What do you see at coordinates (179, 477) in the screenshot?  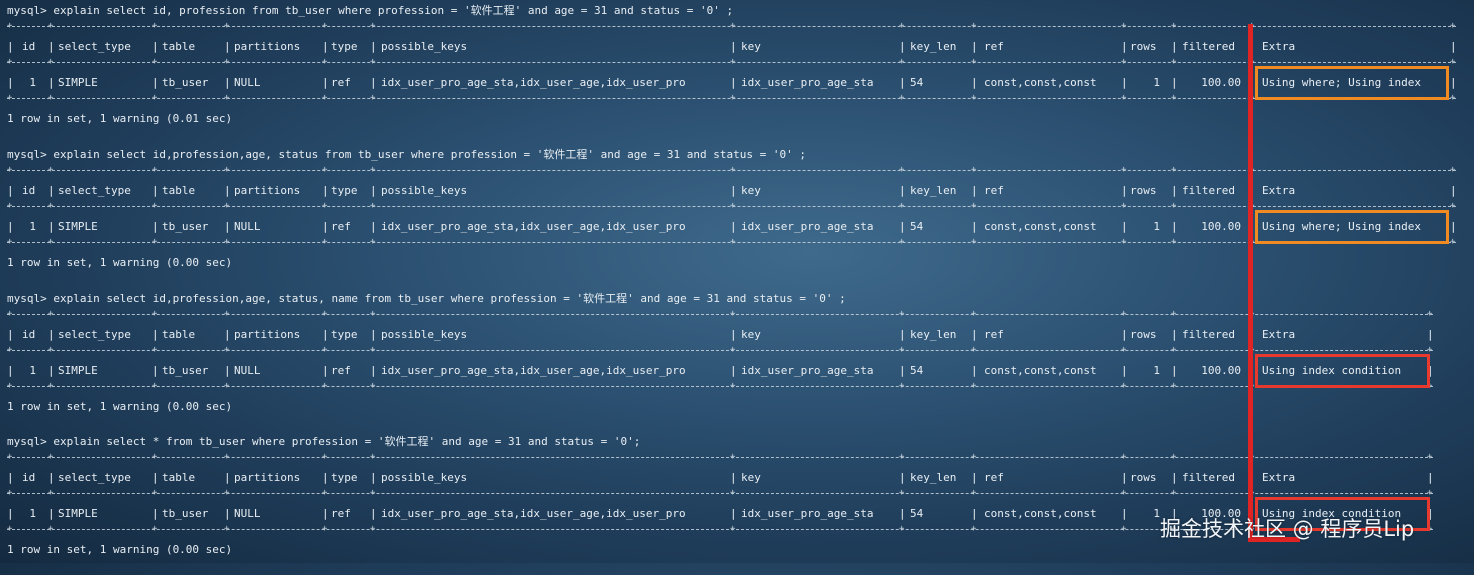 I see `table-header-cell: table` at bounding box center [179, 477].